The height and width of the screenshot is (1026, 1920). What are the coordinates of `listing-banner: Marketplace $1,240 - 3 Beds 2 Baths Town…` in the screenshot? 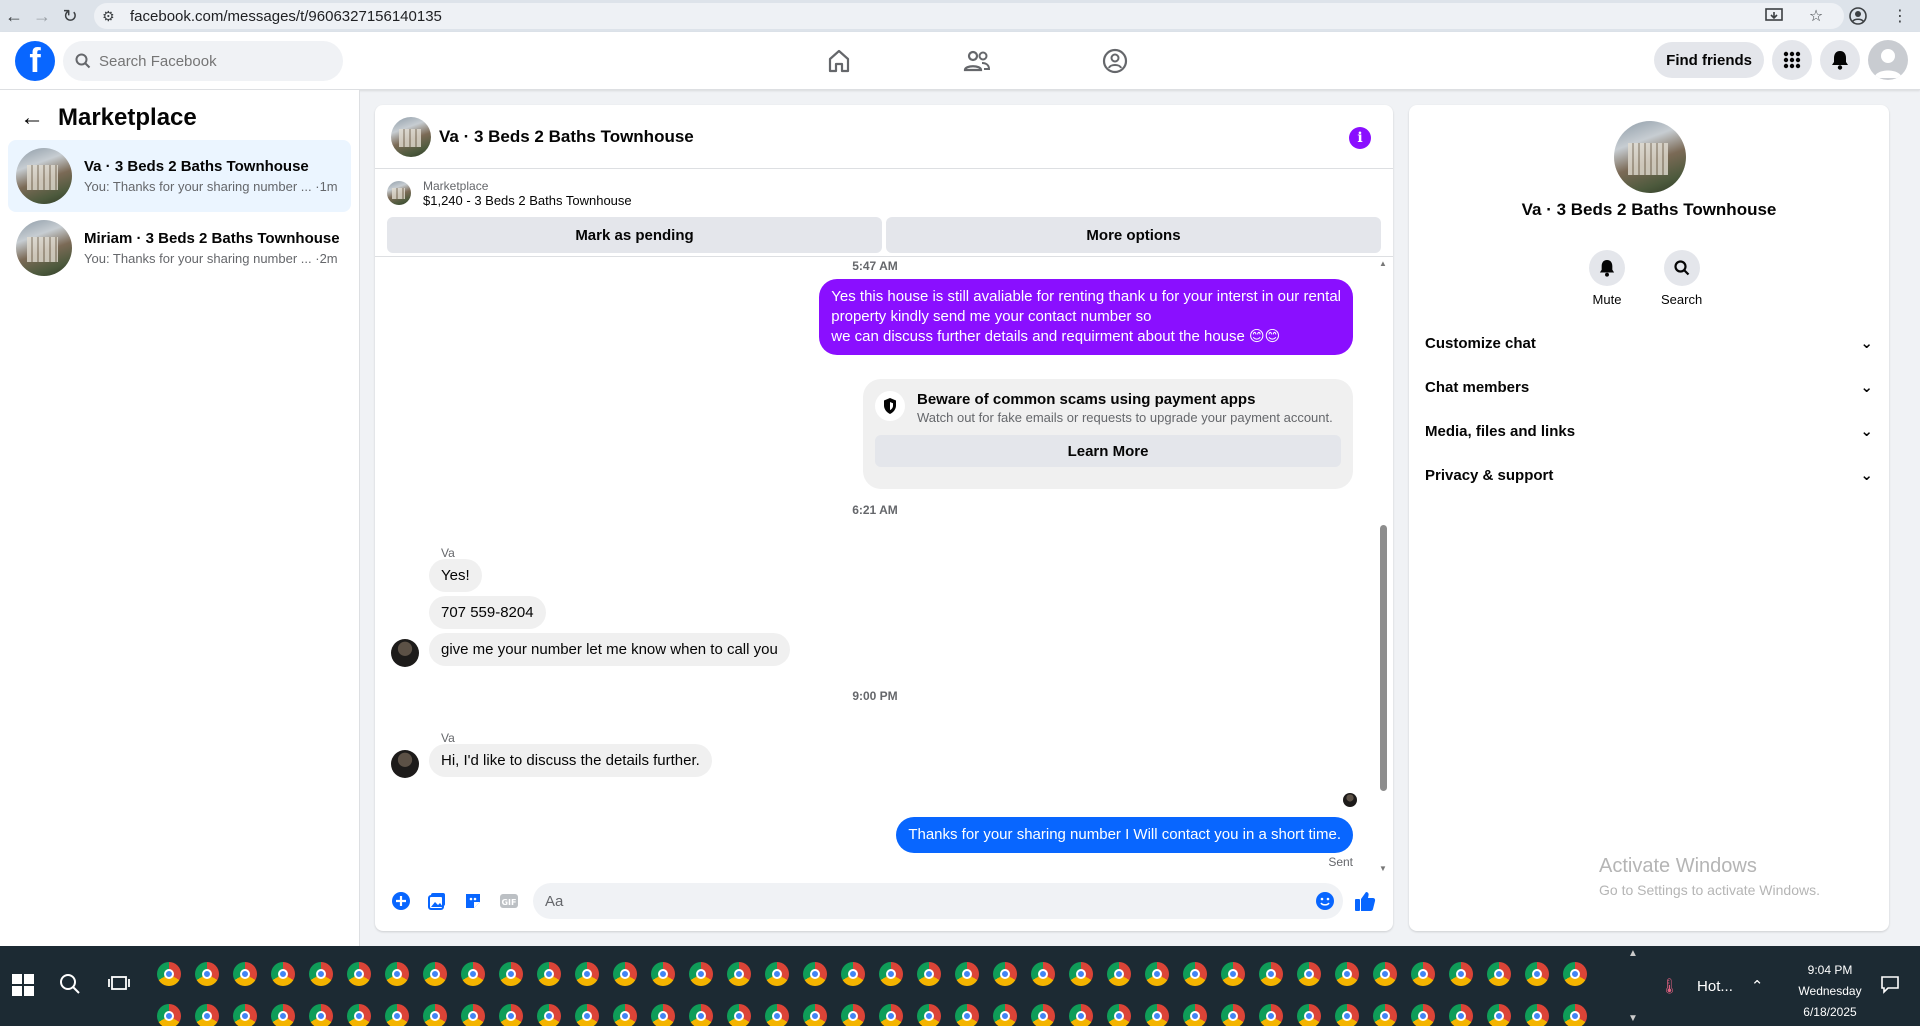 It's located at (884, 193).